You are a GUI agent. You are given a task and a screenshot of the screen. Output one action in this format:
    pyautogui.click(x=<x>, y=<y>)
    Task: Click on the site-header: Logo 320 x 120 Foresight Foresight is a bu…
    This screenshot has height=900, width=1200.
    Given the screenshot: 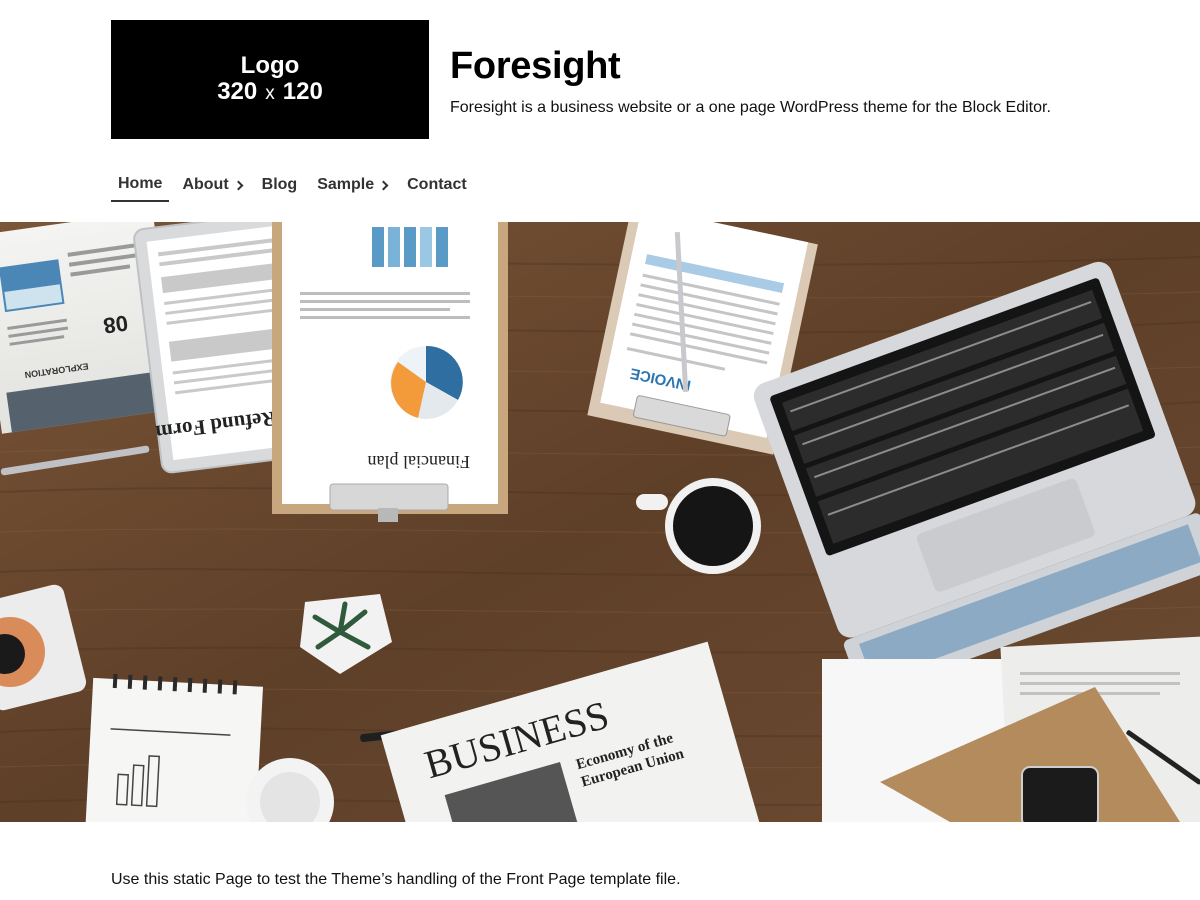 What is the action you would take?
    pyautogui.click(x=611, y=80)
    